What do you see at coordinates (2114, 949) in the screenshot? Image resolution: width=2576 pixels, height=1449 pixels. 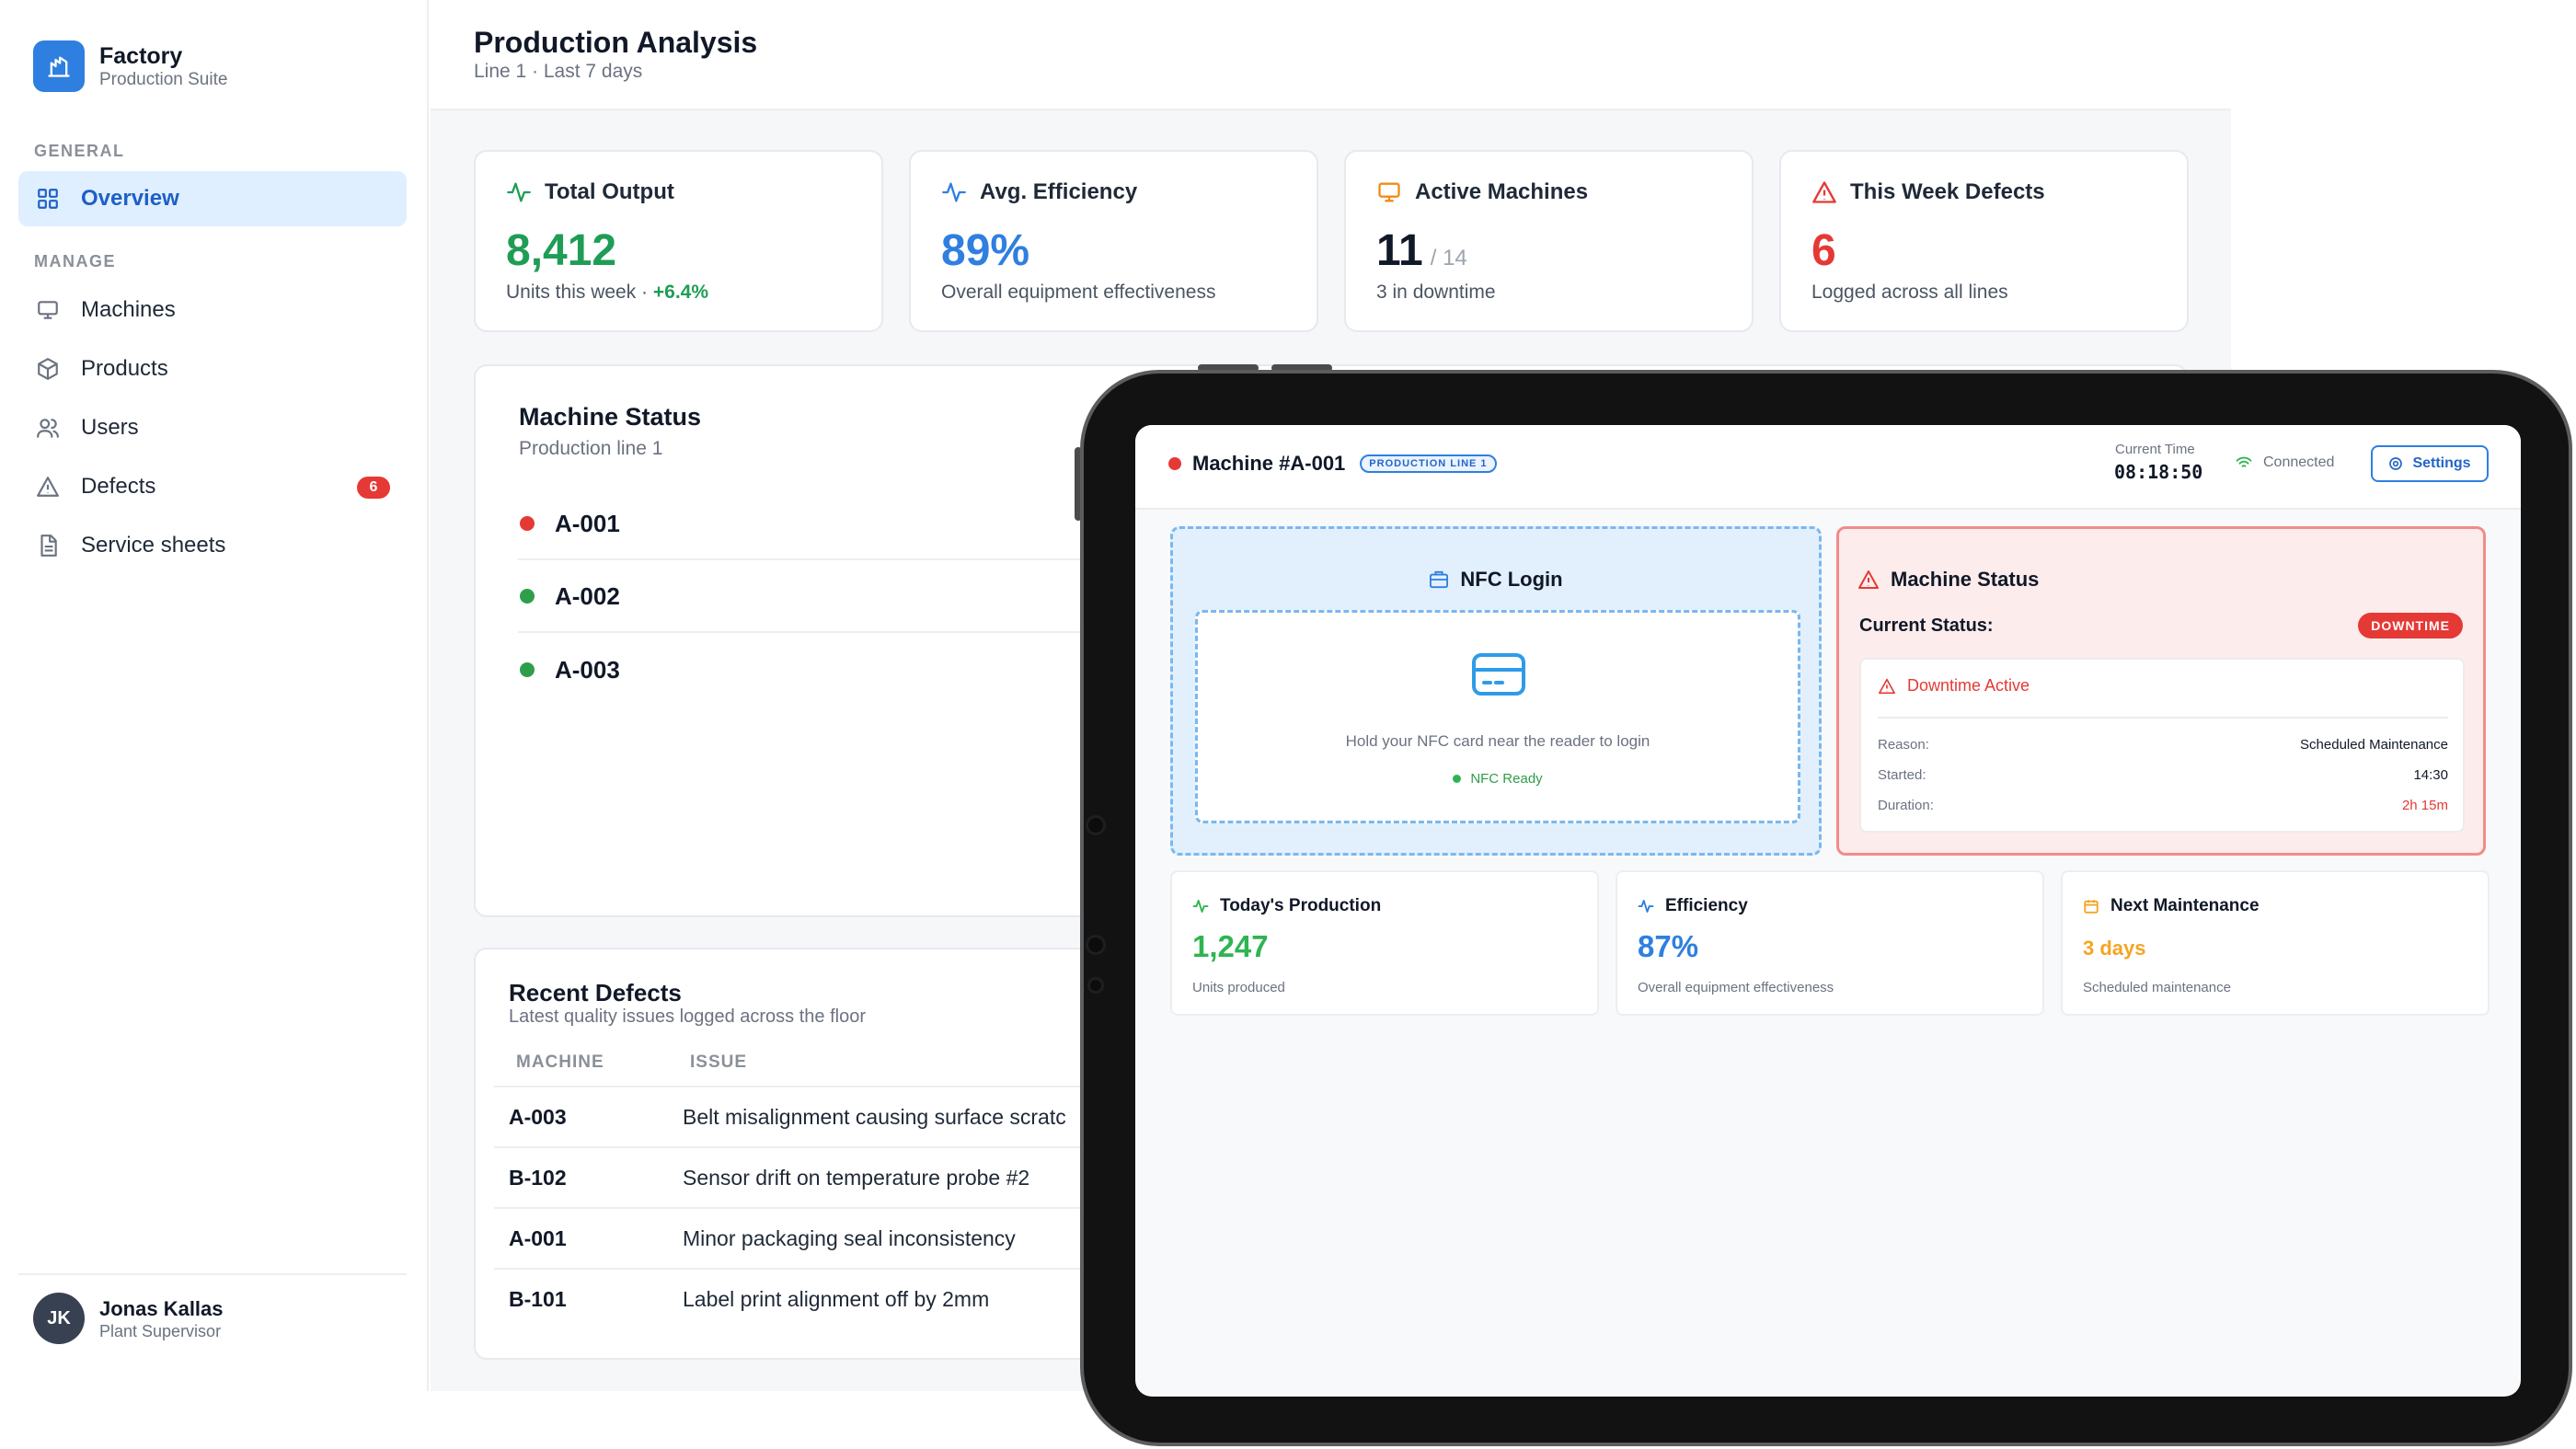 I see `kpi-value: 3 days` at bounding box center [2114, 949].